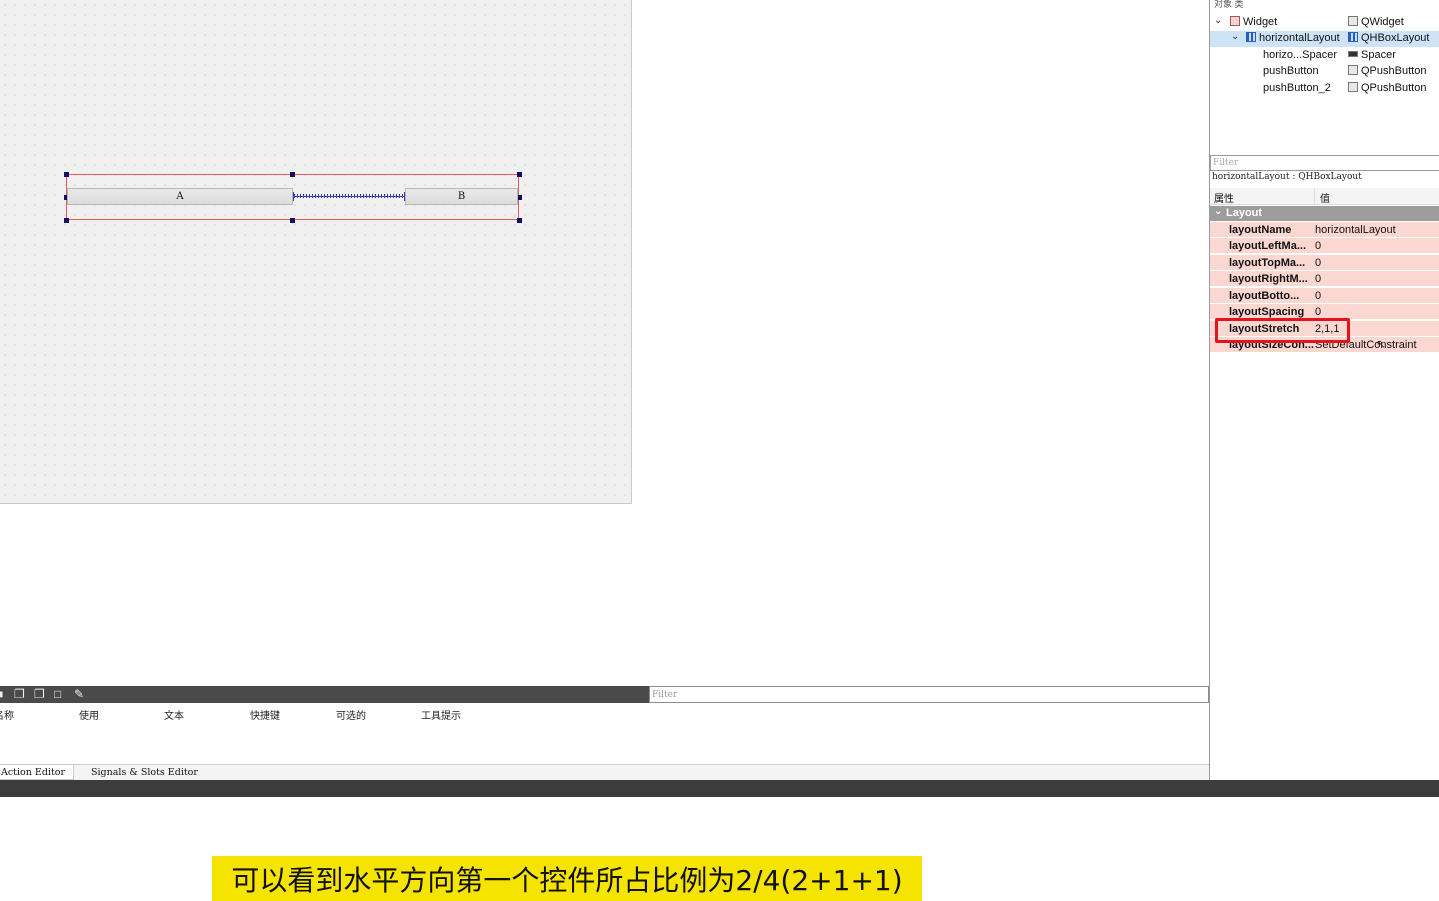 The width and height of the screenshot is (1439, 901). Describe the element at coordinates (20, 694) in the screenshot. I see `copy-action-icon: ❐` at that location.